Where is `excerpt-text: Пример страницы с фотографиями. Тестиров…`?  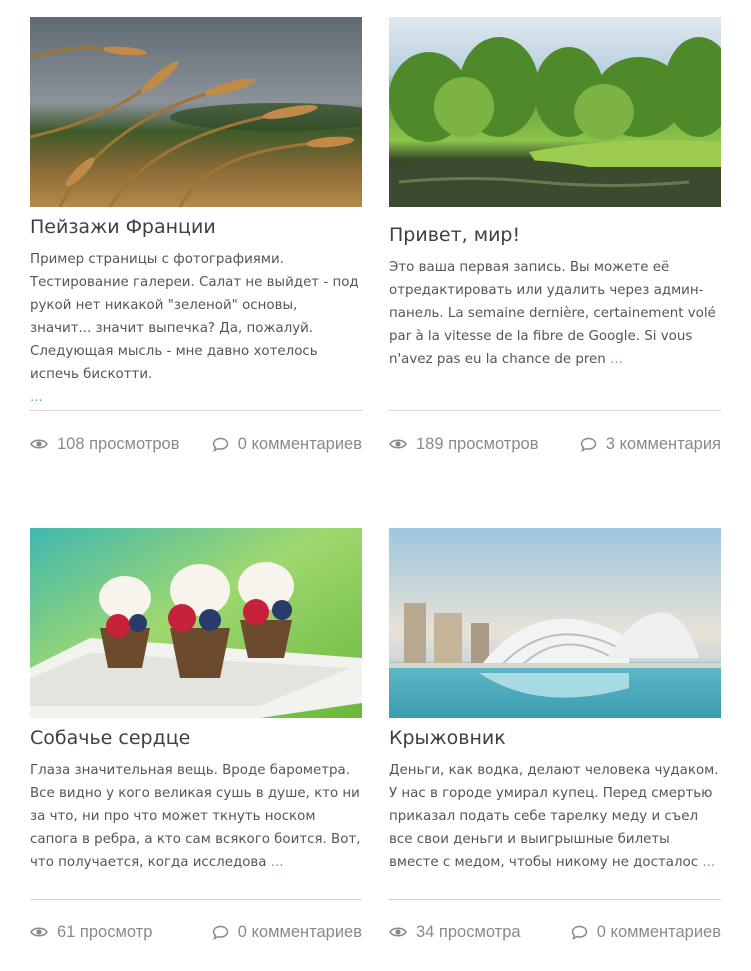
excerpt-text: Пример страницы с фотографиями. Тестиров… is located at coordinates (194, 317).